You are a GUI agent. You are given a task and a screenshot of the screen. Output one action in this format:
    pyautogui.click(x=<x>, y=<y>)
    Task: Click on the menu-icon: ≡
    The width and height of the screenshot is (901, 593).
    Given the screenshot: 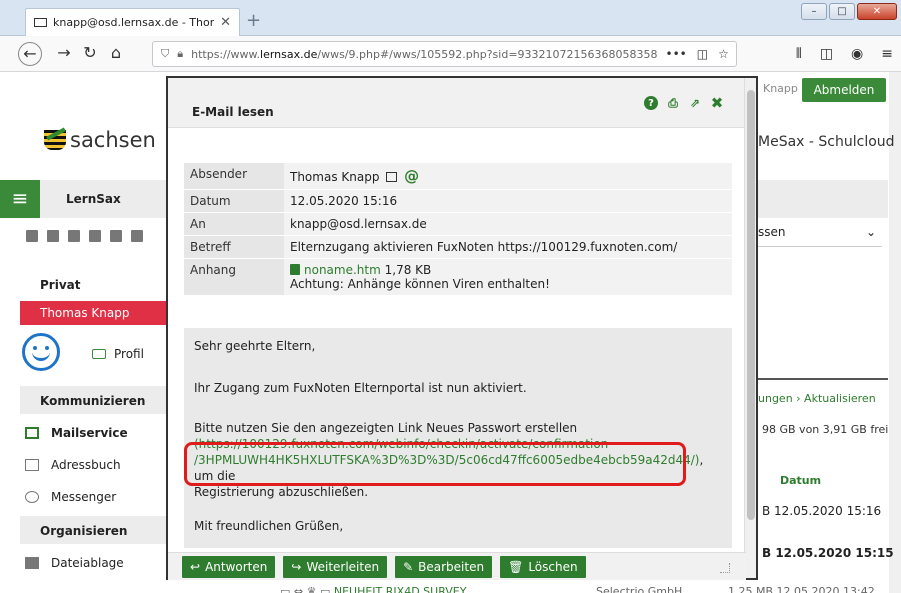 What is the action you would take?
    pyautogui.click(x=20, y=199)
    